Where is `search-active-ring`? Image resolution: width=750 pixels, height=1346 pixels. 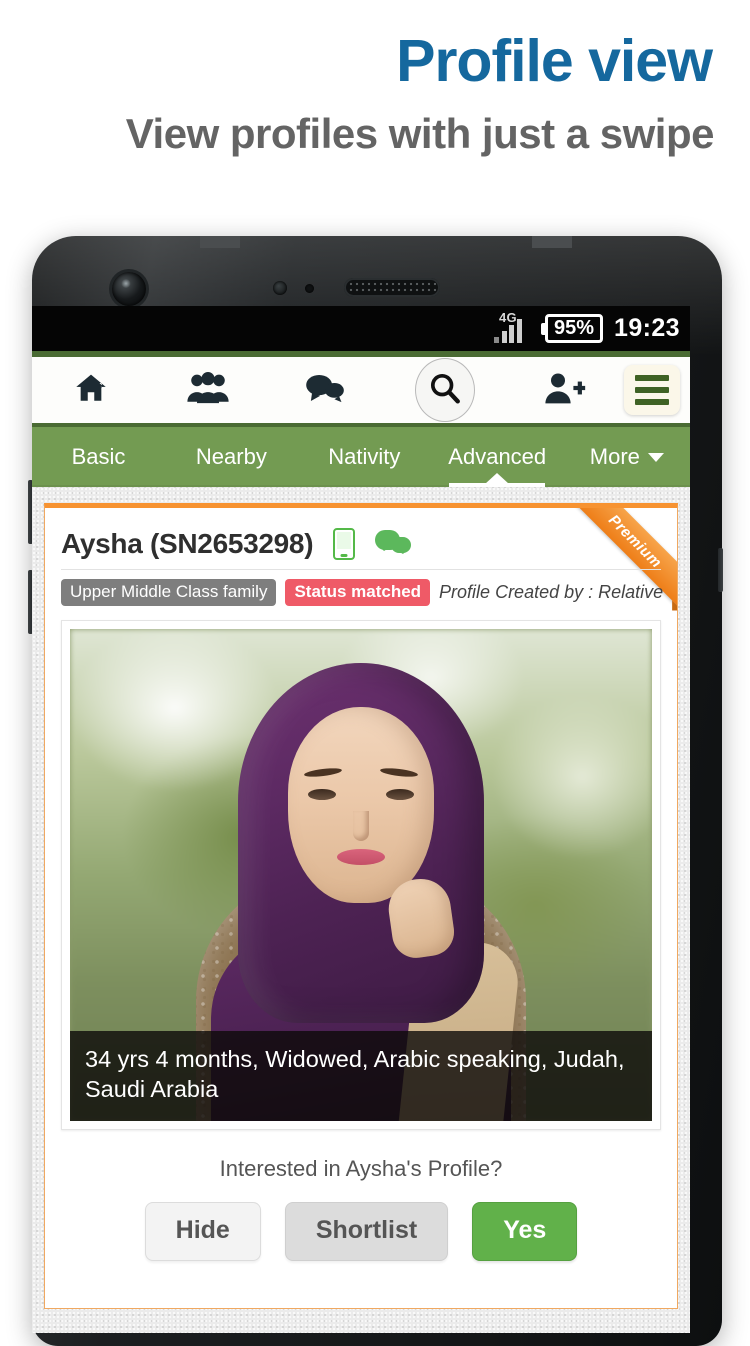 search-active-ring is located at coordinates (445, 390).